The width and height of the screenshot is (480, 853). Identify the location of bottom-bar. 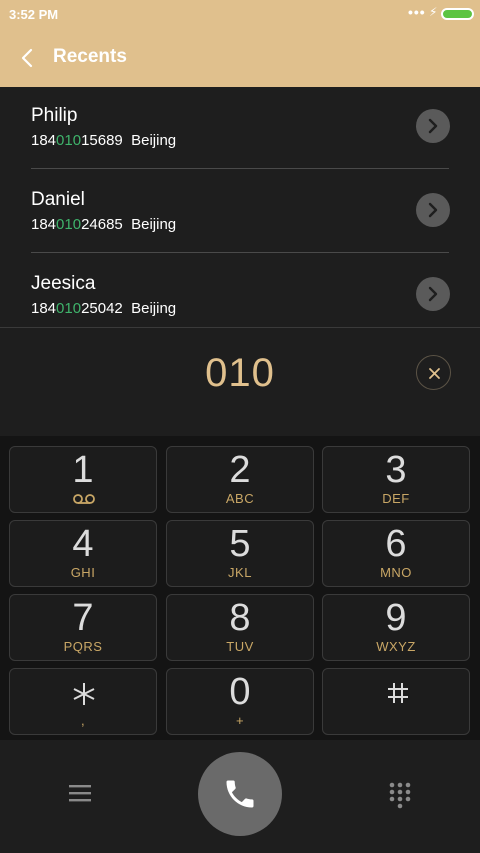
(240, 796).